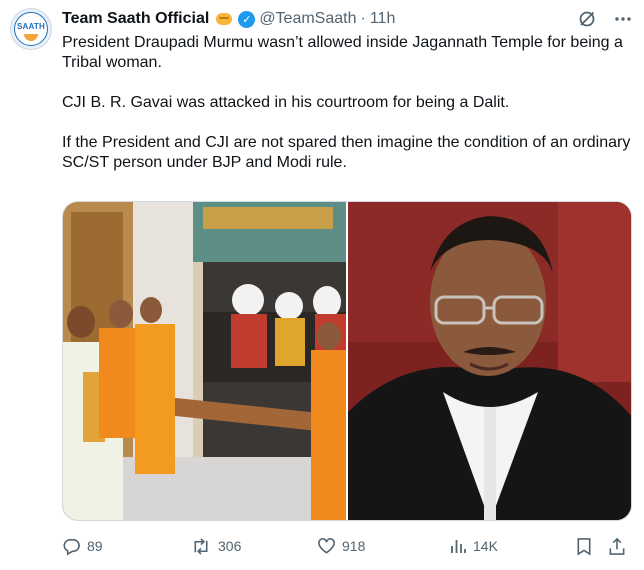 The height and width of the screenshot is (570, 644). I want to click on action-bar: 89 306 918 14K, so click(347, 546).